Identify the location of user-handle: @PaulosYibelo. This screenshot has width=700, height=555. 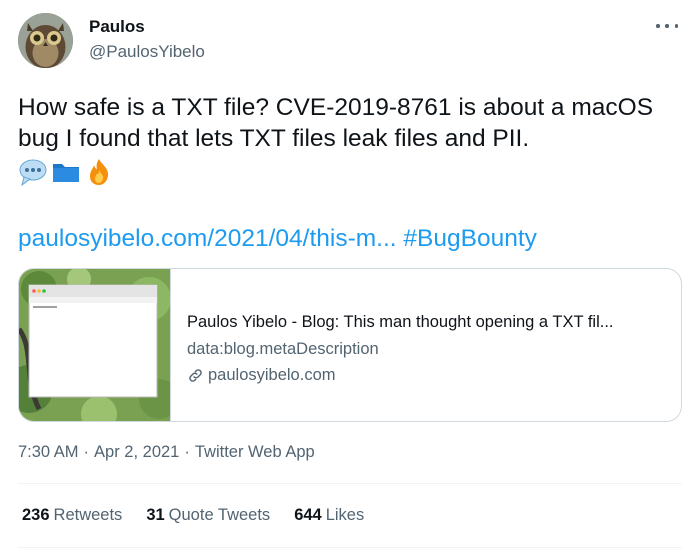
(147, 52).